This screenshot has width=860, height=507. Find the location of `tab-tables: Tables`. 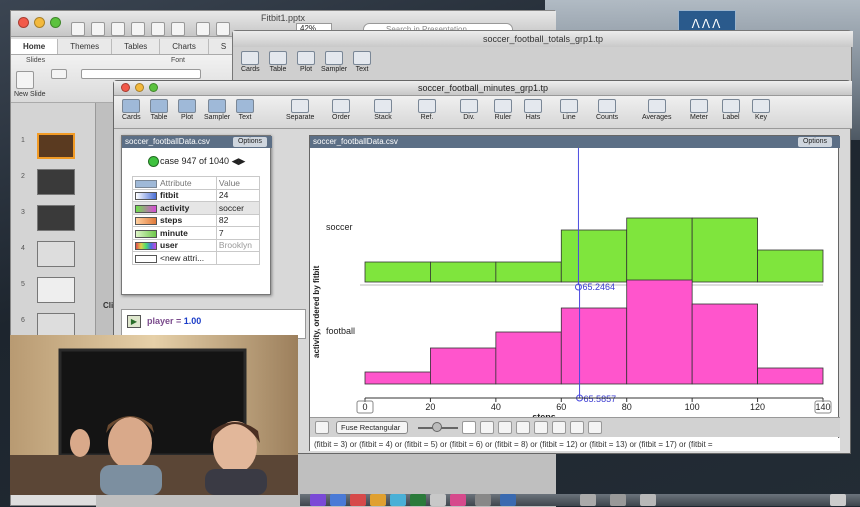

tab-tables: Tables is located at coordinates (136, 46).